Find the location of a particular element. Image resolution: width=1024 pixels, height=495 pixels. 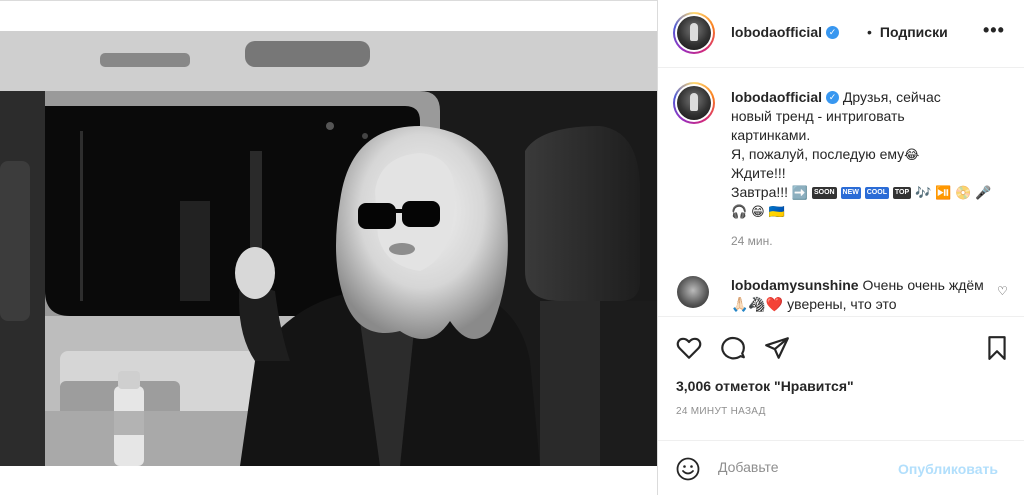

headphones-emoji-icon: 🎧 is located at coordinates (739, 212).